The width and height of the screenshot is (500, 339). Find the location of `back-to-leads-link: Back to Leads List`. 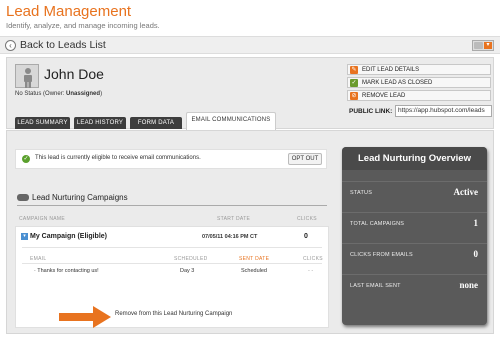

back-to-leads-link: Back to Leads List is located at coordinates (63, 45).